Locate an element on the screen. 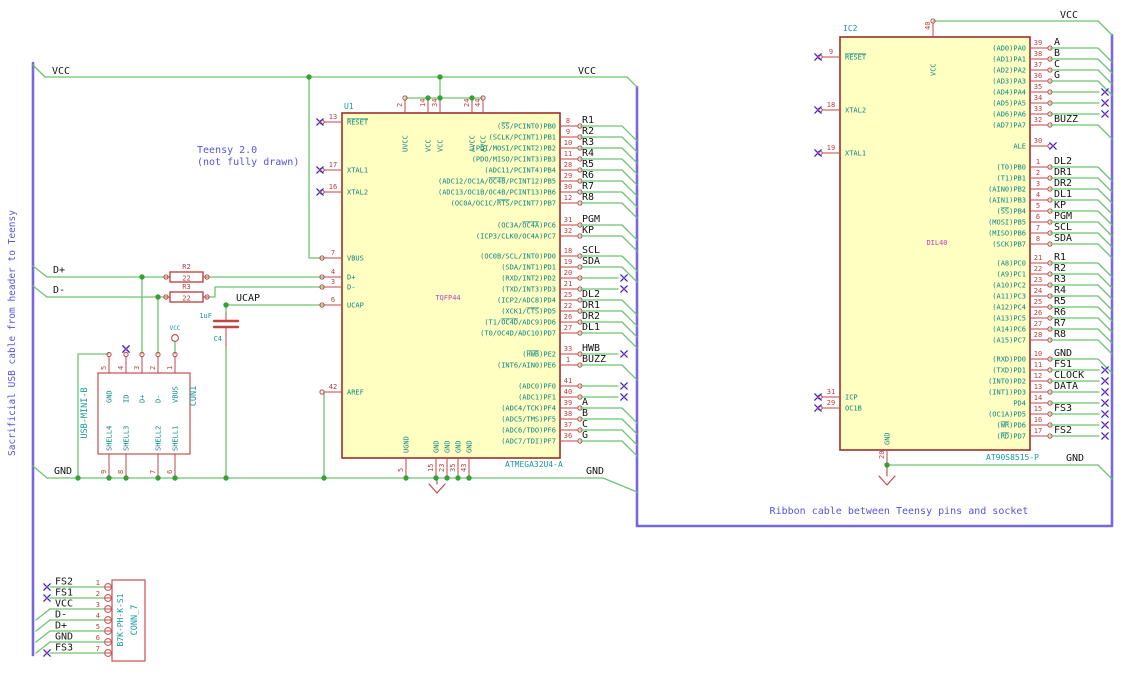 The width and height of the screenshot is (1131, 690). pin-name: (OC1A)PD5 is located at coordinates (1007, 415).